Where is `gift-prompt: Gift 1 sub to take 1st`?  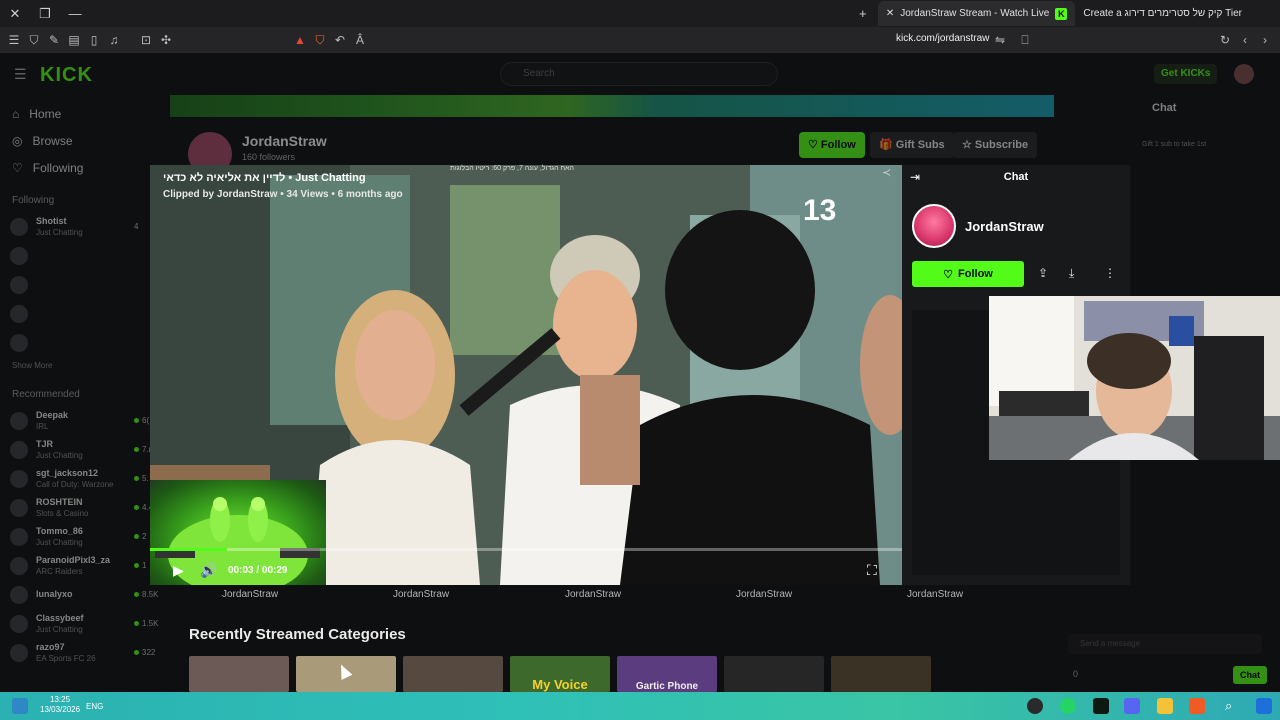 gift-prompt: Gift 1 sub to take 1st is located at coordinates (1174, 144).